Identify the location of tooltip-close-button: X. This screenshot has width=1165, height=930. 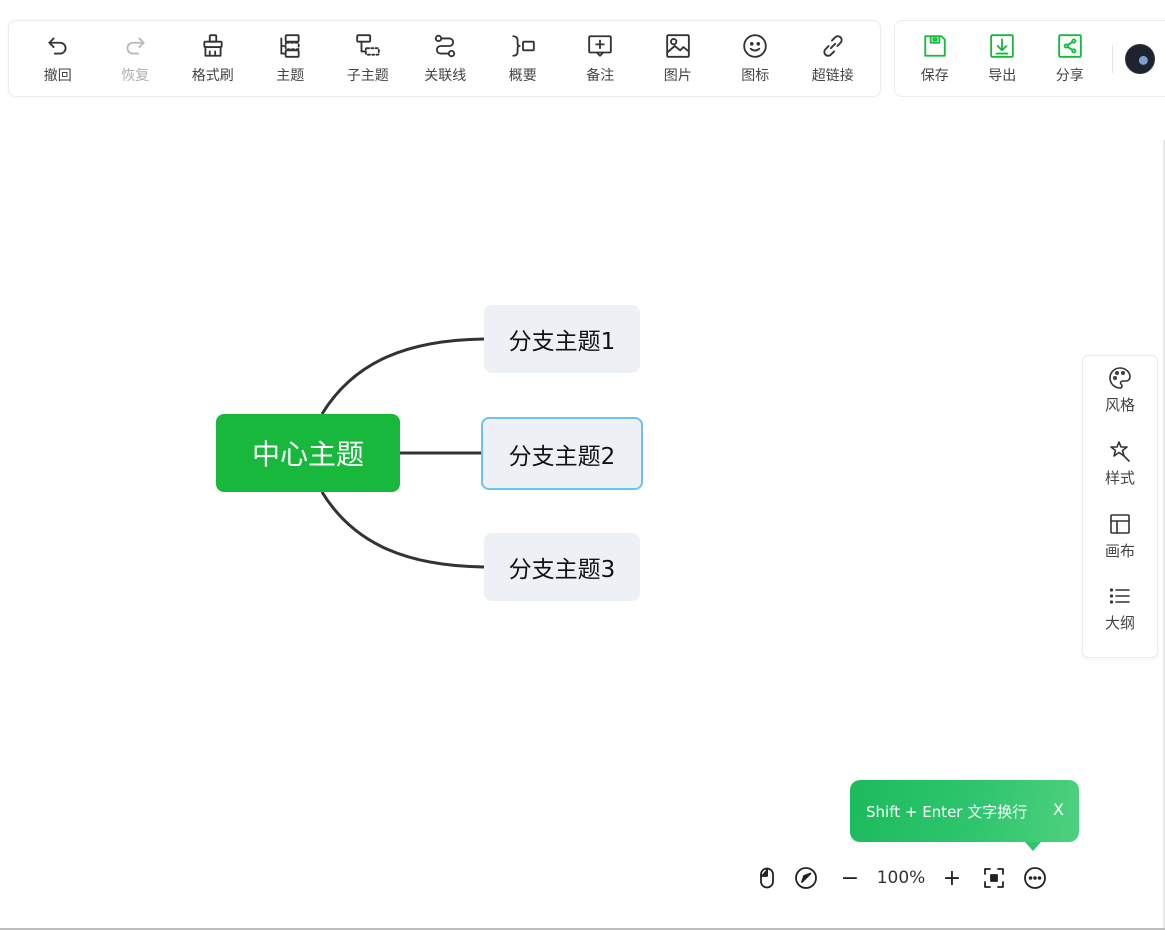
(1058, 809).